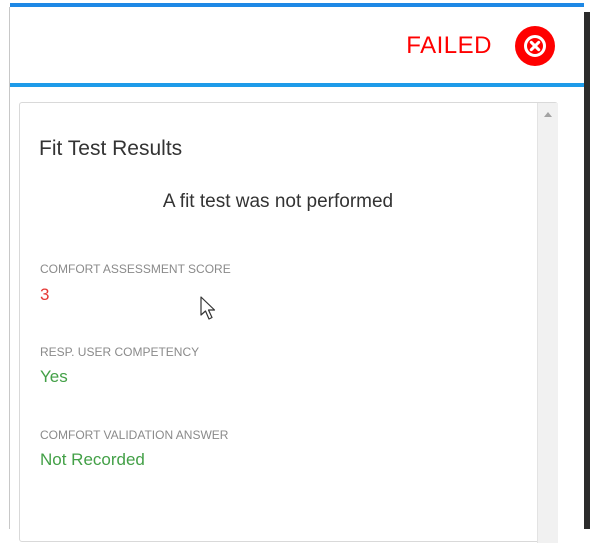 The width and height of the screenshot is (590, 543). I want to click on card-title: Fit Test Results, so click(111, 148).